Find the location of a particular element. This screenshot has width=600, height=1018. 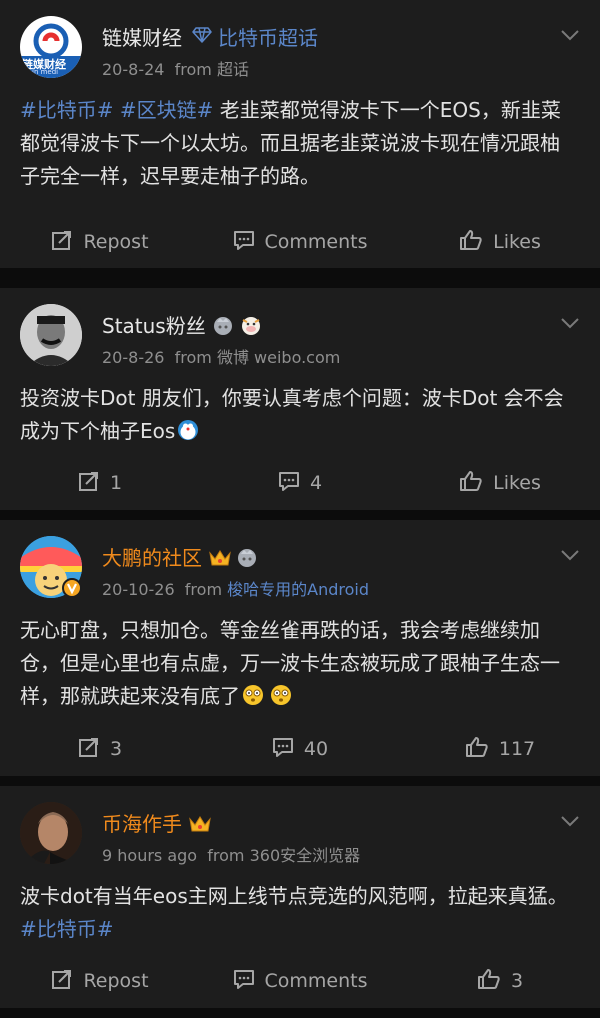

post-source: 360安全浏览器 is located at coordinates (305, 855).